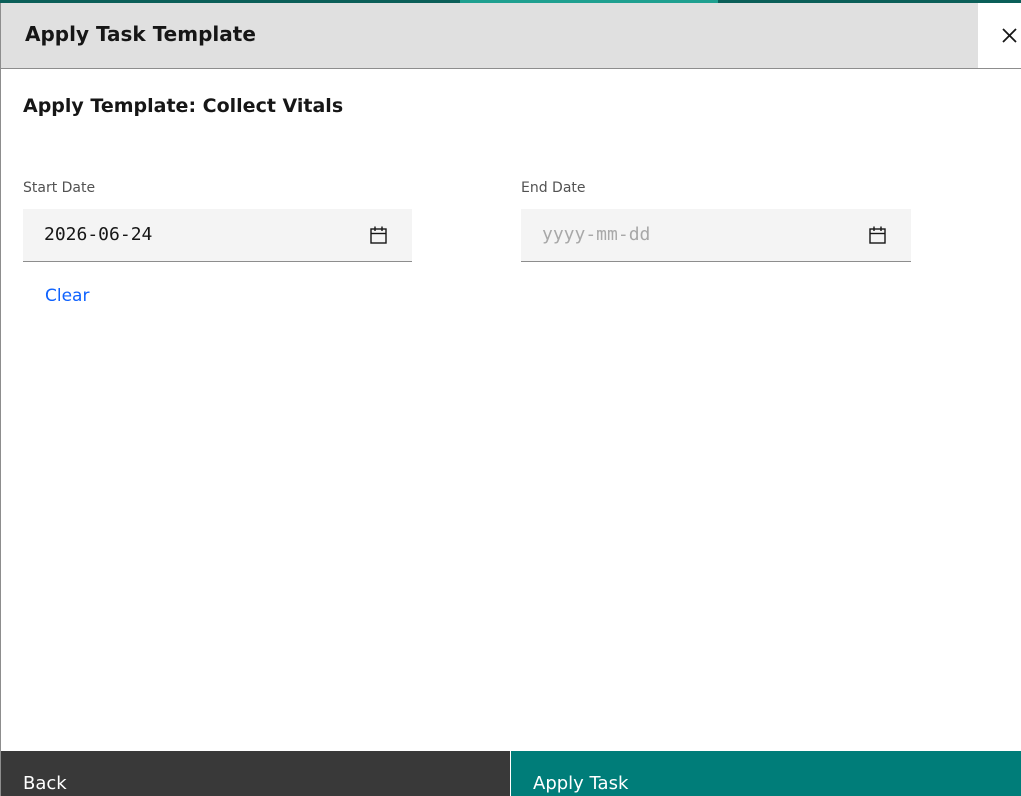 The height and width of the screenshot is (796, 1021). Describe the element at coordinates (183, 106) in the screenshot. I see `section-title: Apply Template: Collect Vitals` at that location.